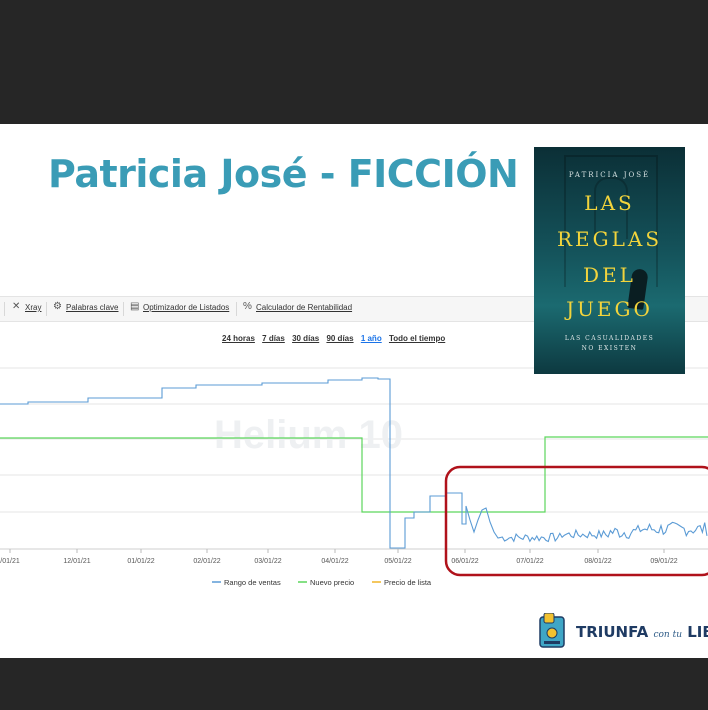  What do you see at coordinates (609, 275) in the screenshot?
I see `cover-title-line: DEL` at bounding box center [609, 275].